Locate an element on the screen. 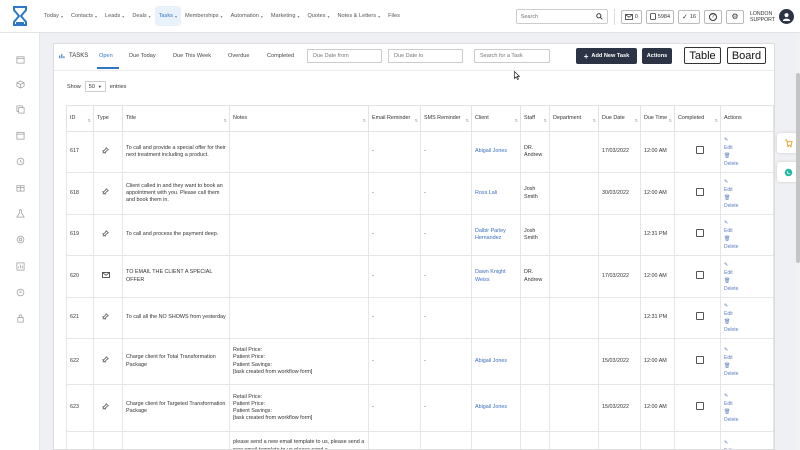  table-view-button: Table is located at coordinates (702, 55).